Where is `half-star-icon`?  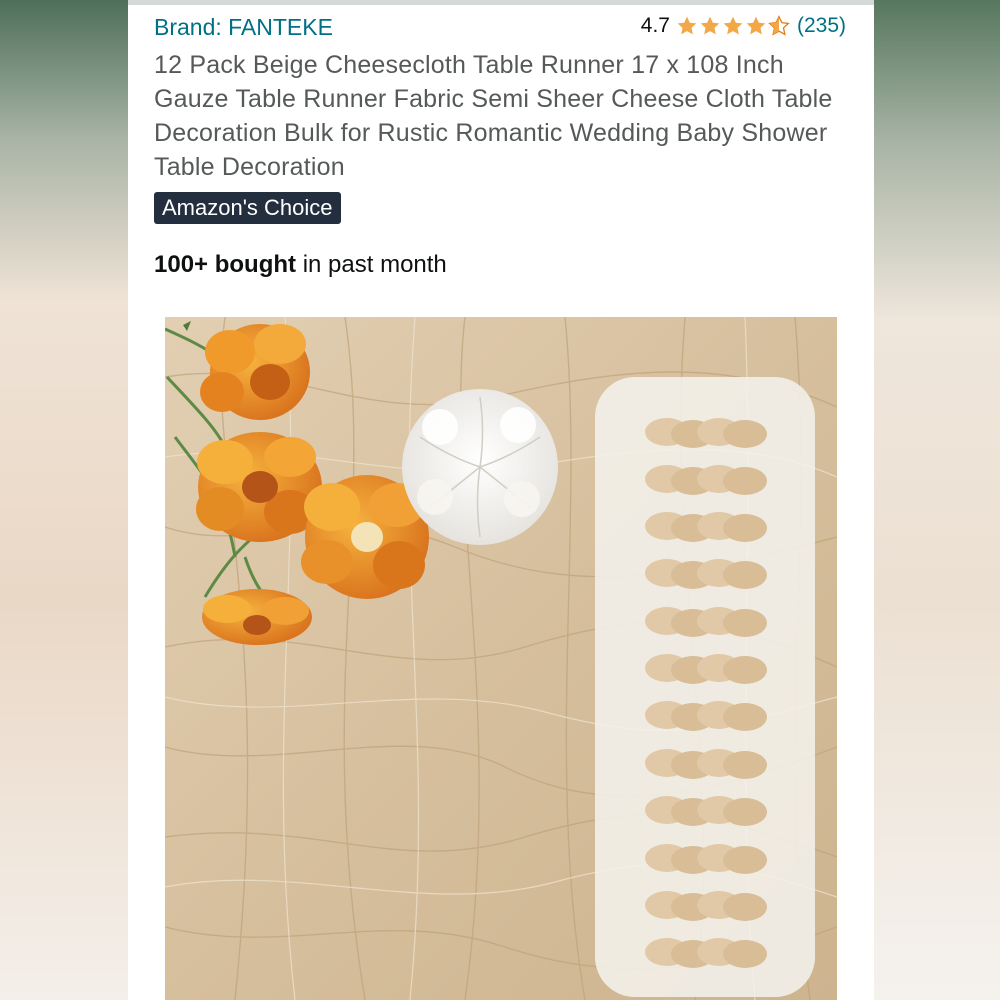 half-star-icon is located at coordinates (779, 25).